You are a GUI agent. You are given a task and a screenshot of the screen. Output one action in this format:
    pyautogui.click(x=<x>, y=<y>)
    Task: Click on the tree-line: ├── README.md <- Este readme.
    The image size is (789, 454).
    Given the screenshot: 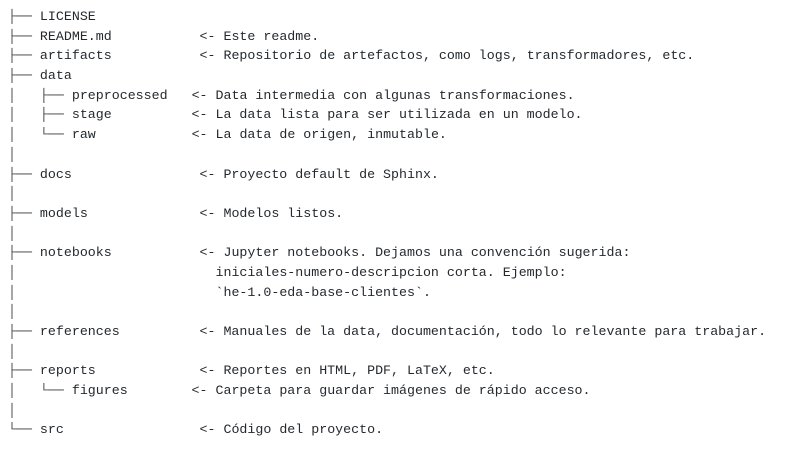 What is the action you would take?
    pyautogui.click(x=387, y=37)
    